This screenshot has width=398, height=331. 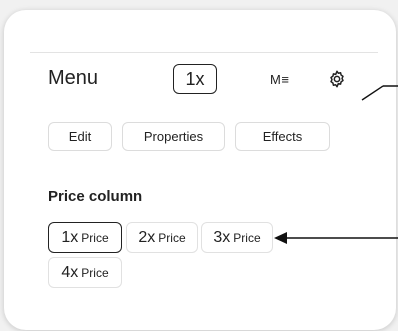 I want to click on annotation-arrow, so click(x=336, y=164).